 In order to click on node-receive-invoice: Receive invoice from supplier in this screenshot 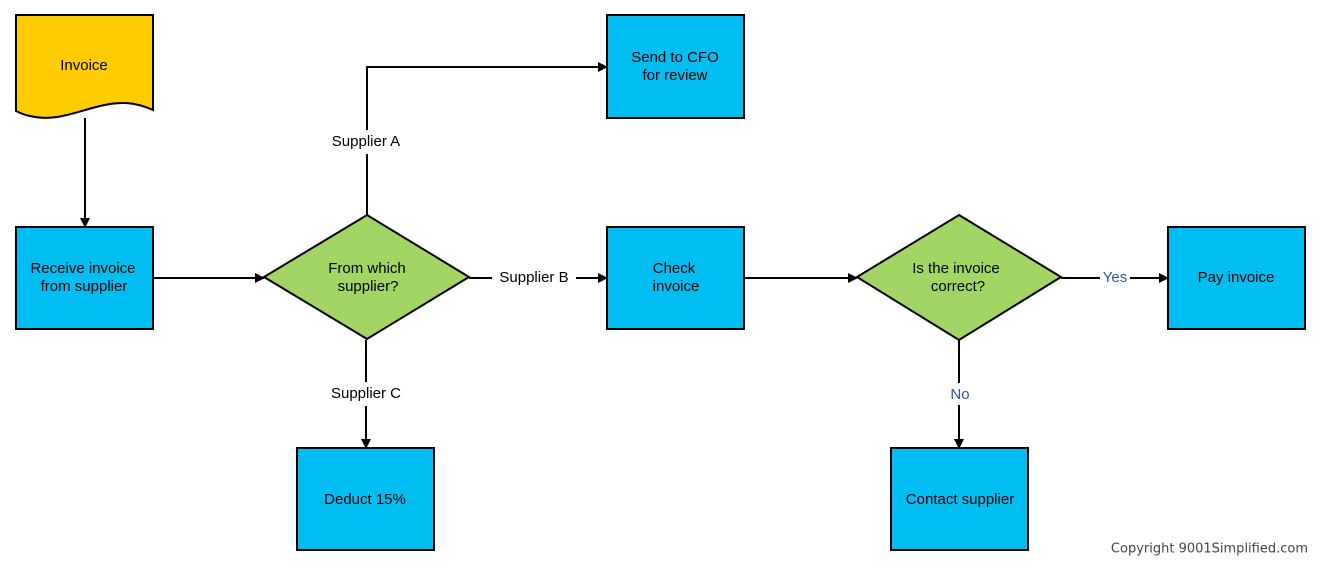, I will do `click(84, 278)`.